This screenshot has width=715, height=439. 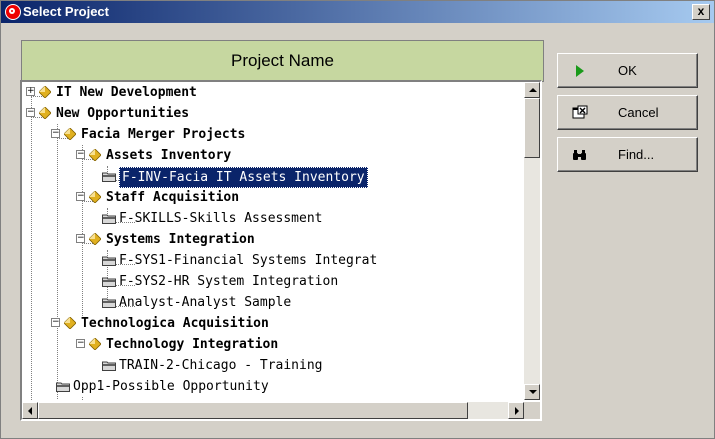 I want to click on tree-node-label: IT New Development, so click(x=126, y=92).